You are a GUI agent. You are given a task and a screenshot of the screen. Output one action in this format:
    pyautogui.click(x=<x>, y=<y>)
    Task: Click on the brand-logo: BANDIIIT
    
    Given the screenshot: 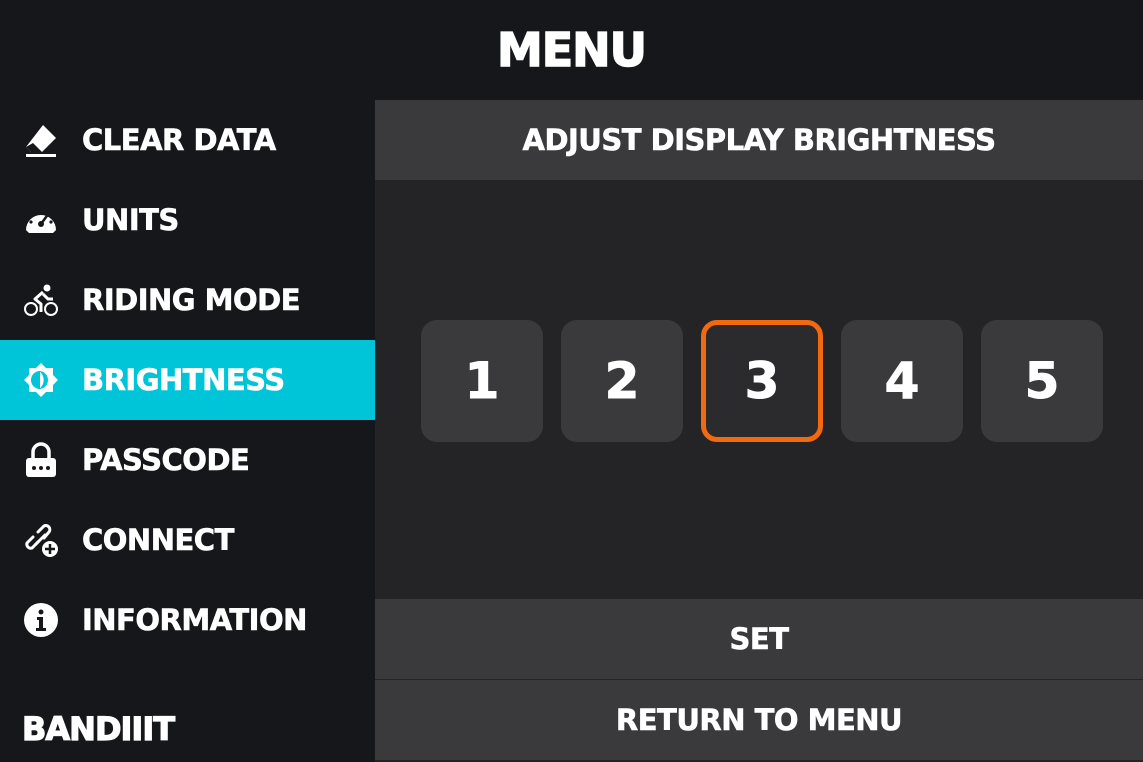 What is the action you would take?
    pyautogui.click(x=98, y=728)
    